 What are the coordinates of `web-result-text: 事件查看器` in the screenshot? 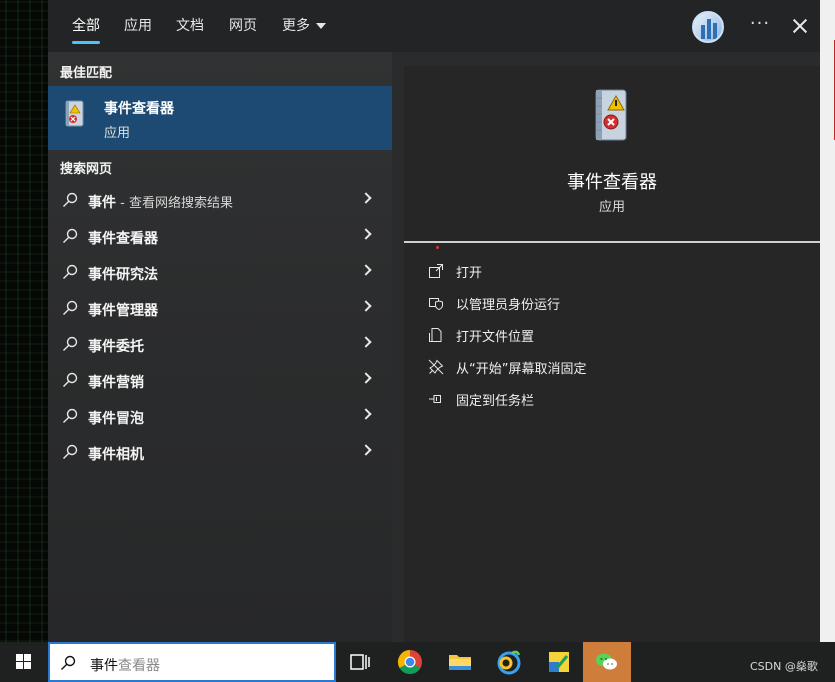 It's located at (123, 239).